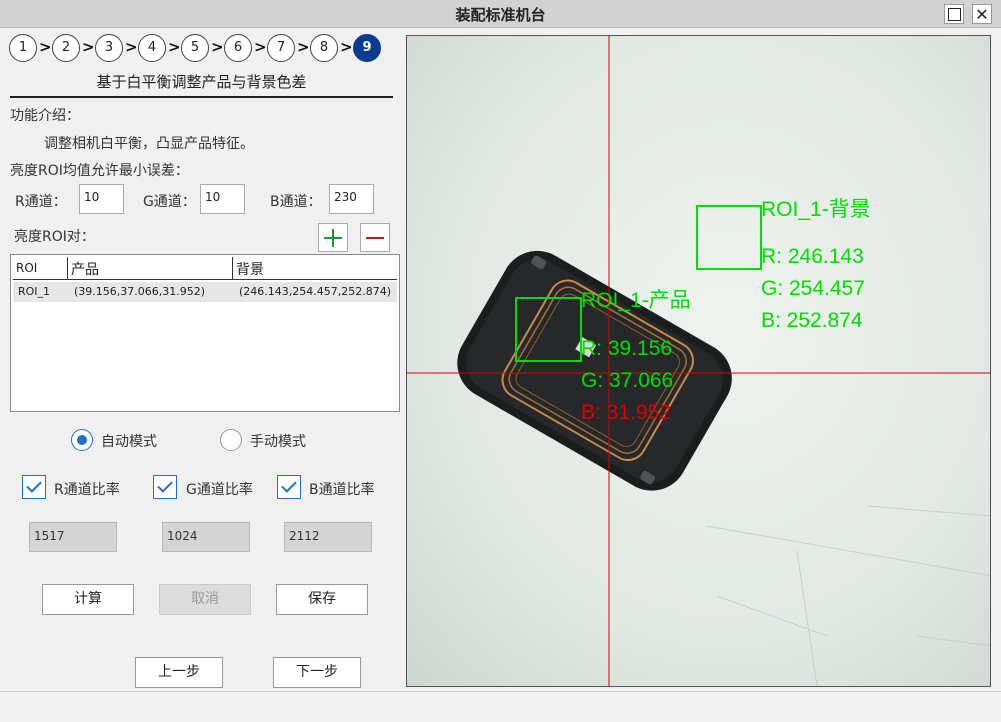 Image resolution: width=1001 pixels, height=722 pixels. What do you see at coordinates (34, 487) in the screenshot?
I see `r-ratio-checkbox` at bounding box center [34, 487].